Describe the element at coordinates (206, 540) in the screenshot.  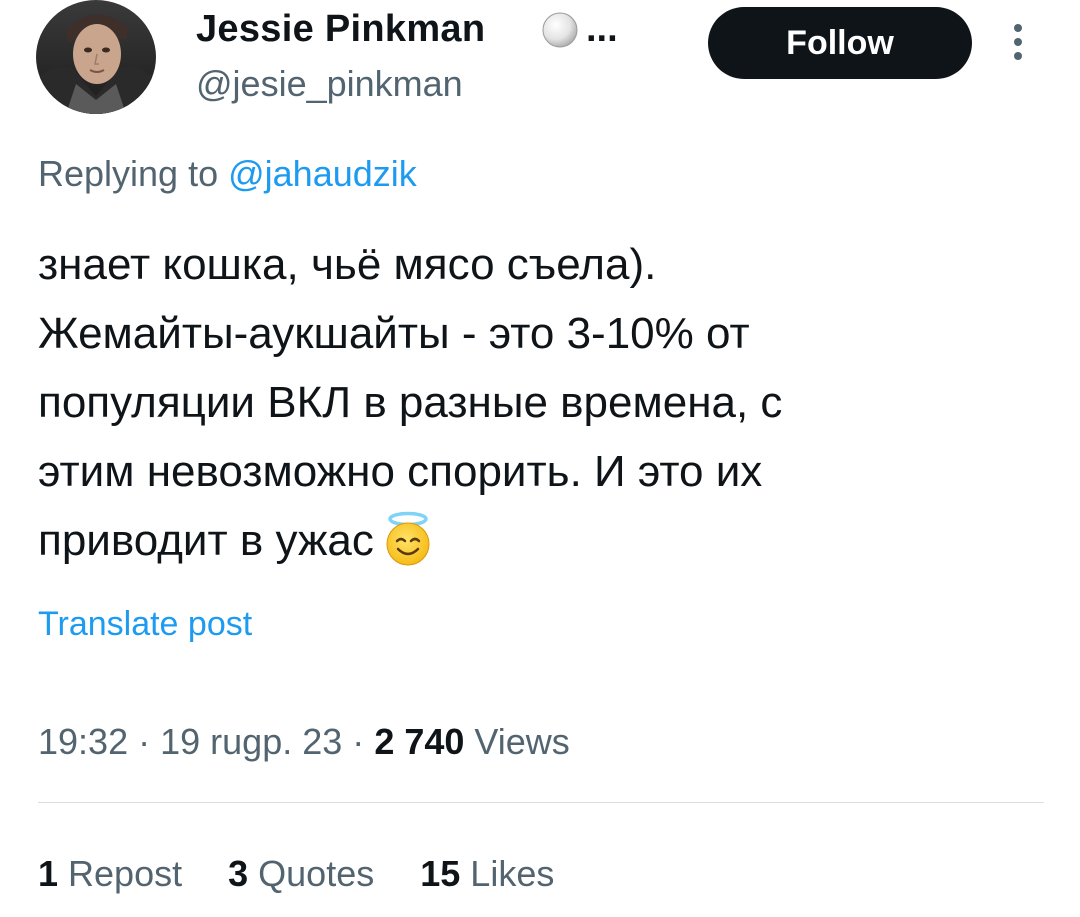
I see `tweet-line: приводит в ужас` at that location.